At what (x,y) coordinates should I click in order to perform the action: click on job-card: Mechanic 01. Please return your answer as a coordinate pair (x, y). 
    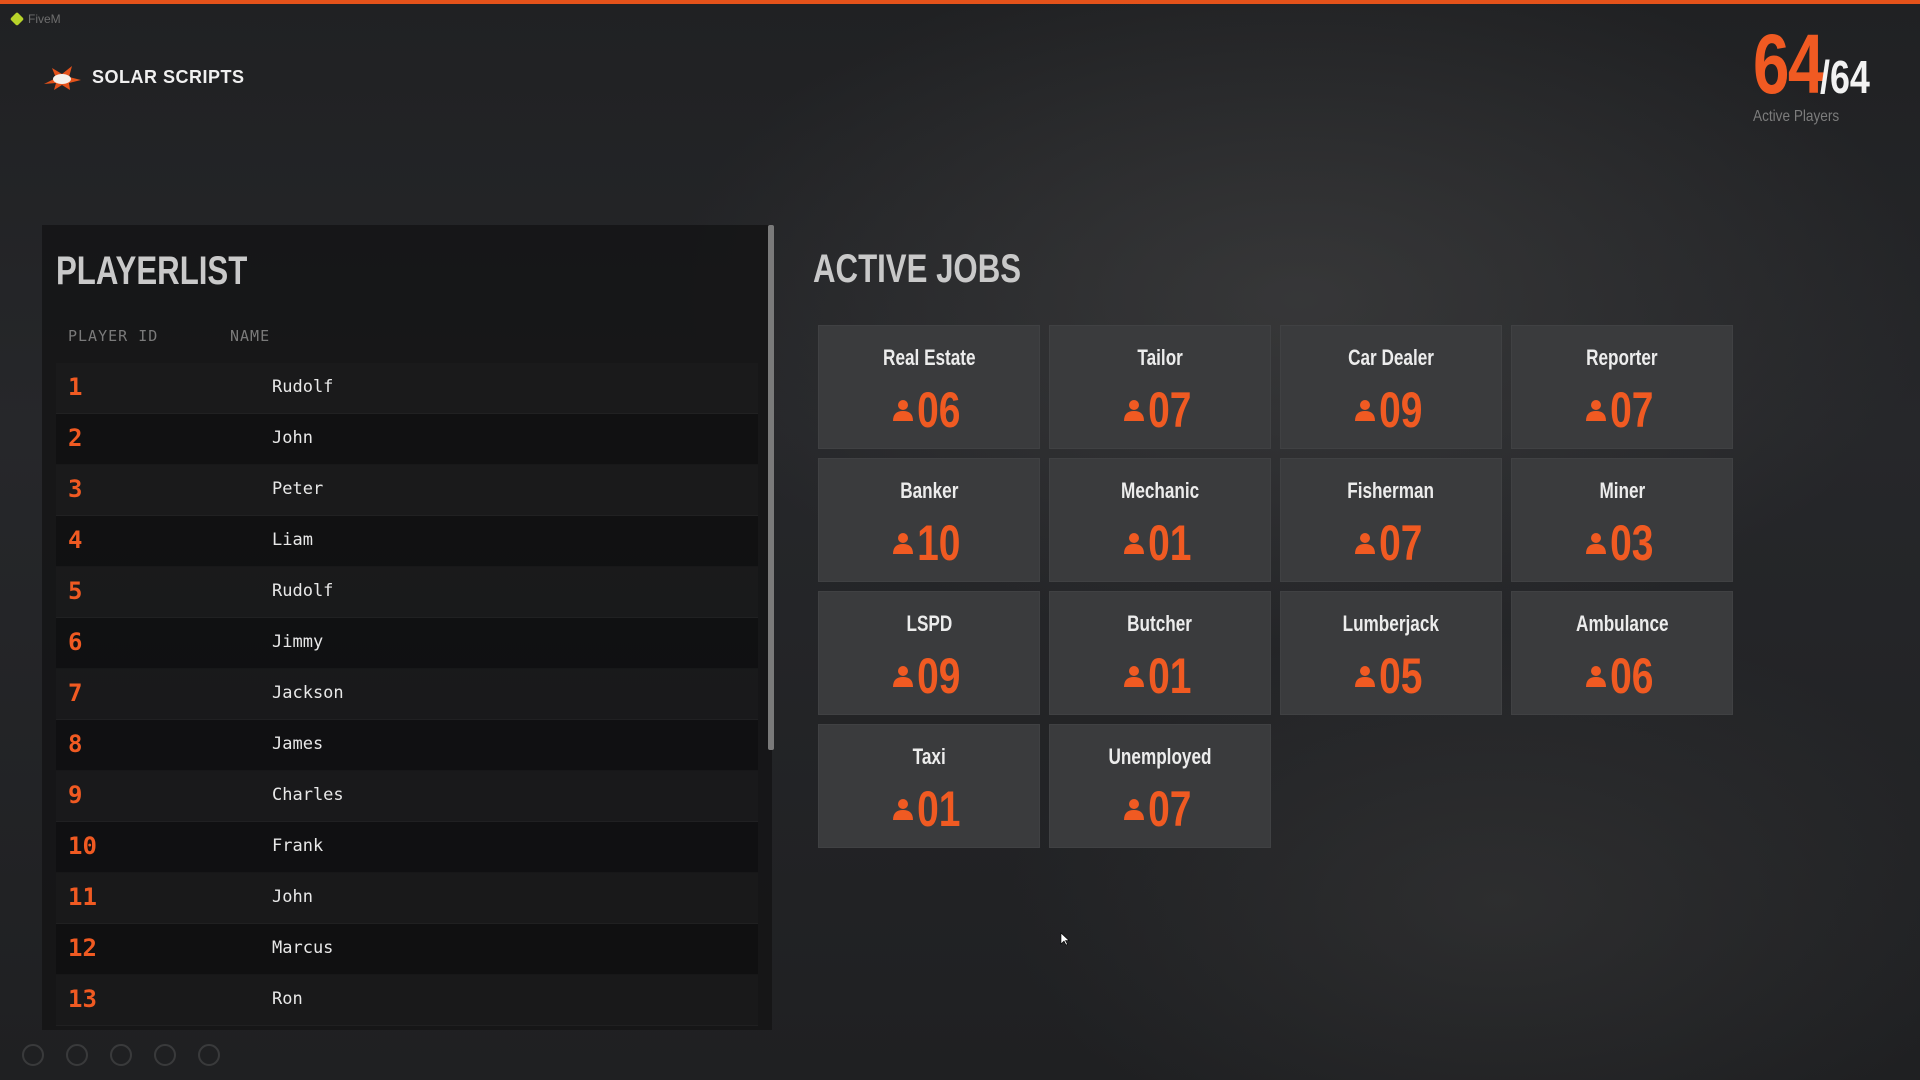
    Looking at the image, I should click on (1160, 520).